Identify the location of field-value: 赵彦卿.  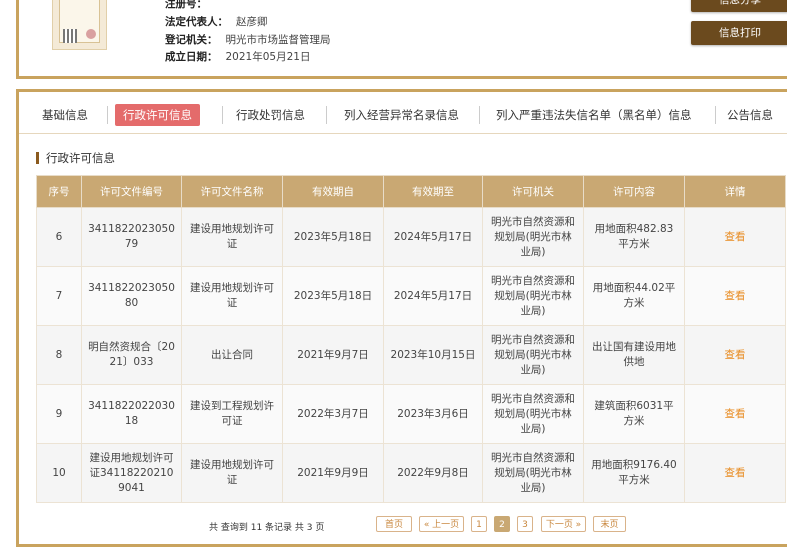
(252, 22).